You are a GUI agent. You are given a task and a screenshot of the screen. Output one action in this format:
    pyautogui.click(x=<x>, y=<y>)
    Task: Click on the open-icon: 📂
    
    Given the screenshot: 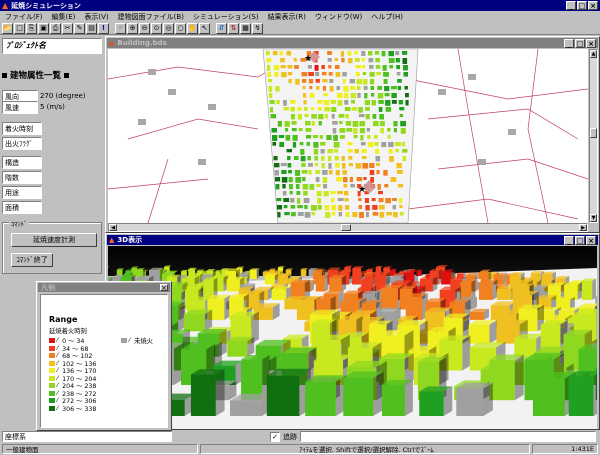 What is the action you would take?
    pyautogui.click(x=7, y=28)
    